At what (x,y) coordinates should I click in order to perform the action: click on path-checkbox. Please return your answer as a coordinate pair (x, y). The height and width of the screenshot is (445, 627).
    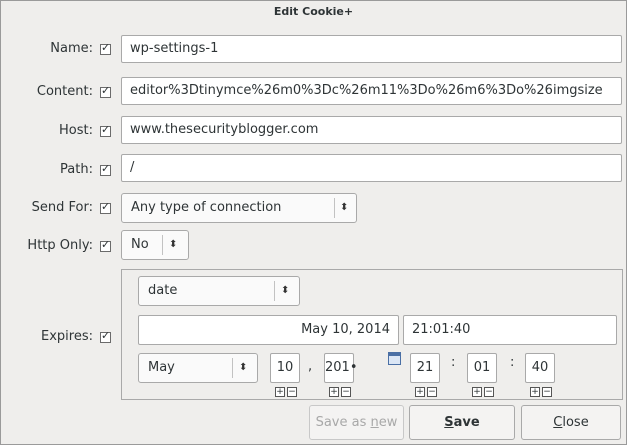
    Looking at the image, I should click on (105, 169).